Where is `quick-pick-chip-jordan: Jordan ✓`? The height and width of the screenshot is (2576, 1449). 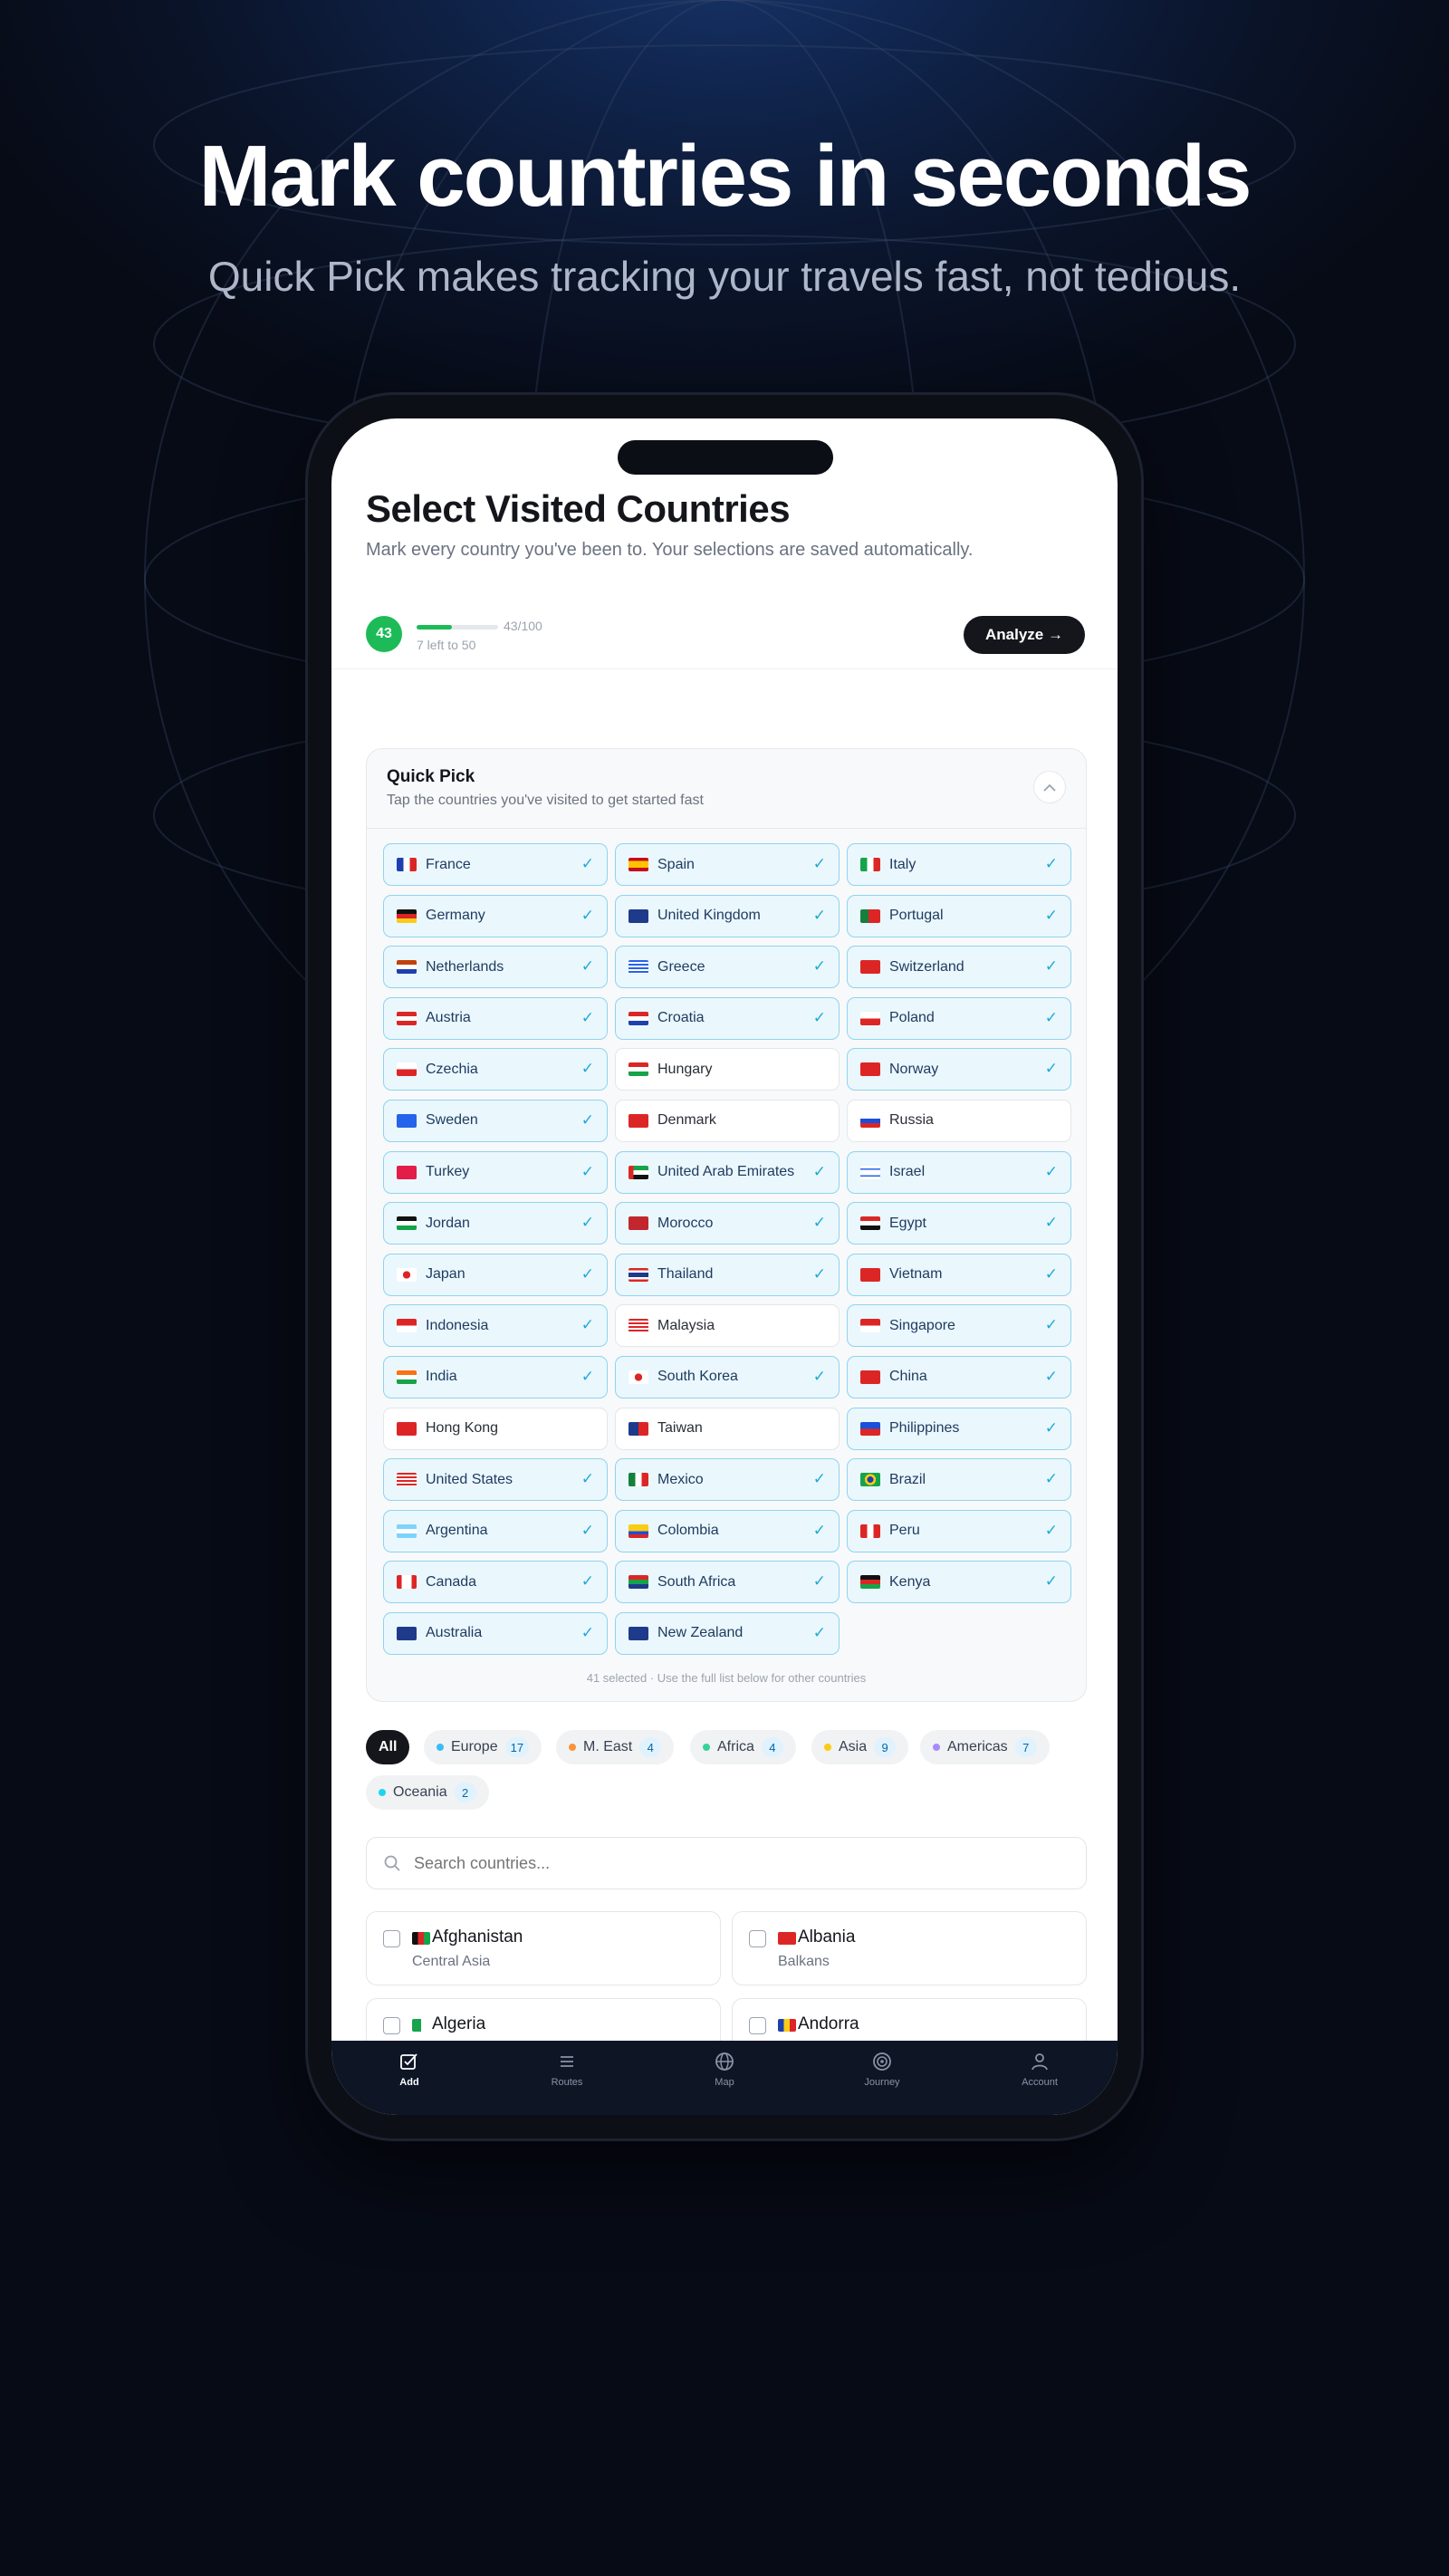 quick-pick-chip-jordan: Jordan ✓ is located at coordinates (496, 1223).